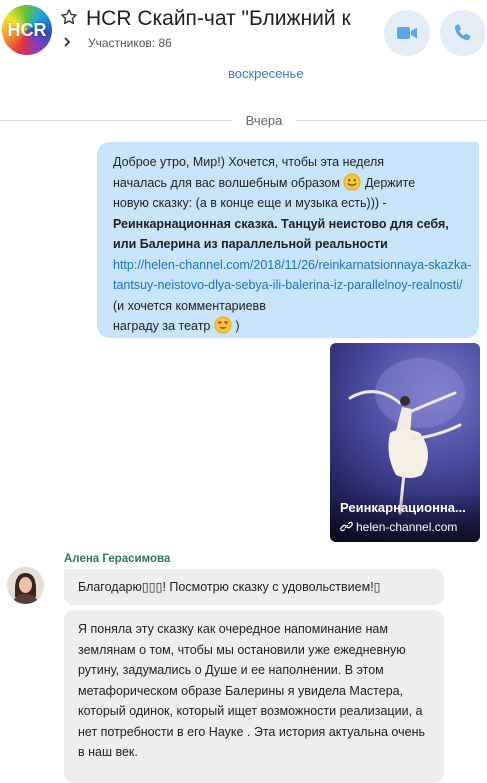  Describe the element at coordinates (405, 442) in the screenshot. I see `link-preview-card: Реинкарнационна... helen-channel.com` at that location.